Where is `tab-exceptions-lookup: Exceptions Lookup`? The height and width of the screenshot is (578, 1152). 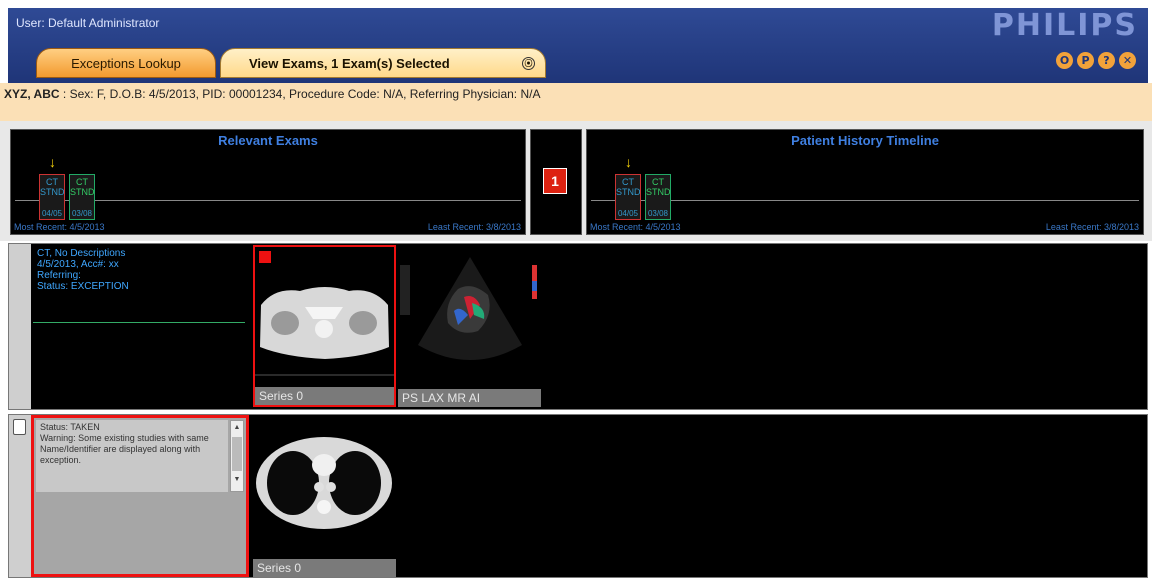
tab-exceptions-lookup: Exceptions Lookup is located at coordinates (126, 63).